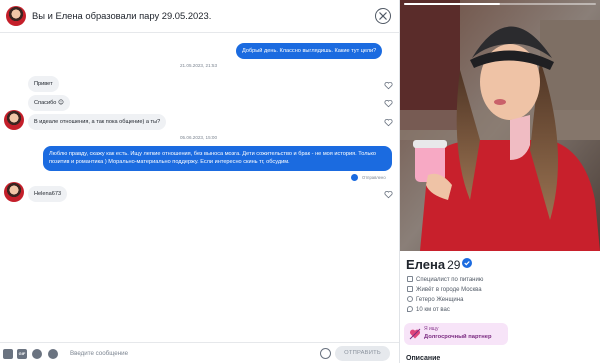 This screenshot has width=600, height=363. Describe the element at coordinates (452, 4) in the screenshot. I see `photo-progress-fill` at that location.